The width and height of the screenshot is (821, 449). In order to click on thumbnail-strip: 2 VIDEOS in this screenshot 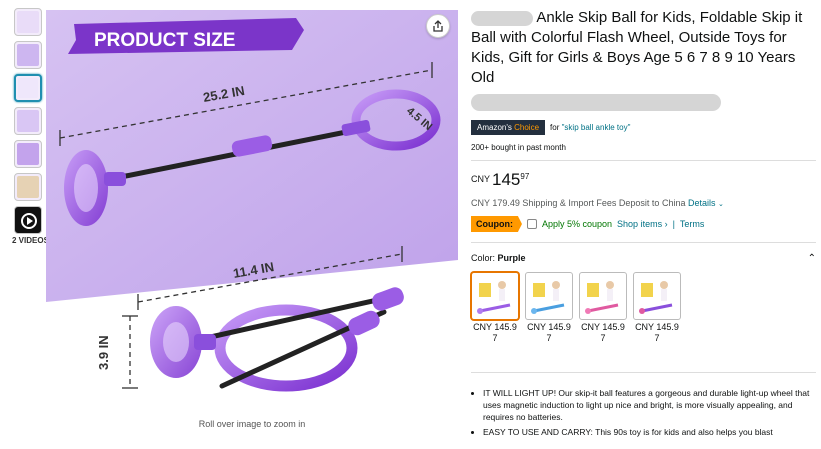, I will do `click(30, 126)`.